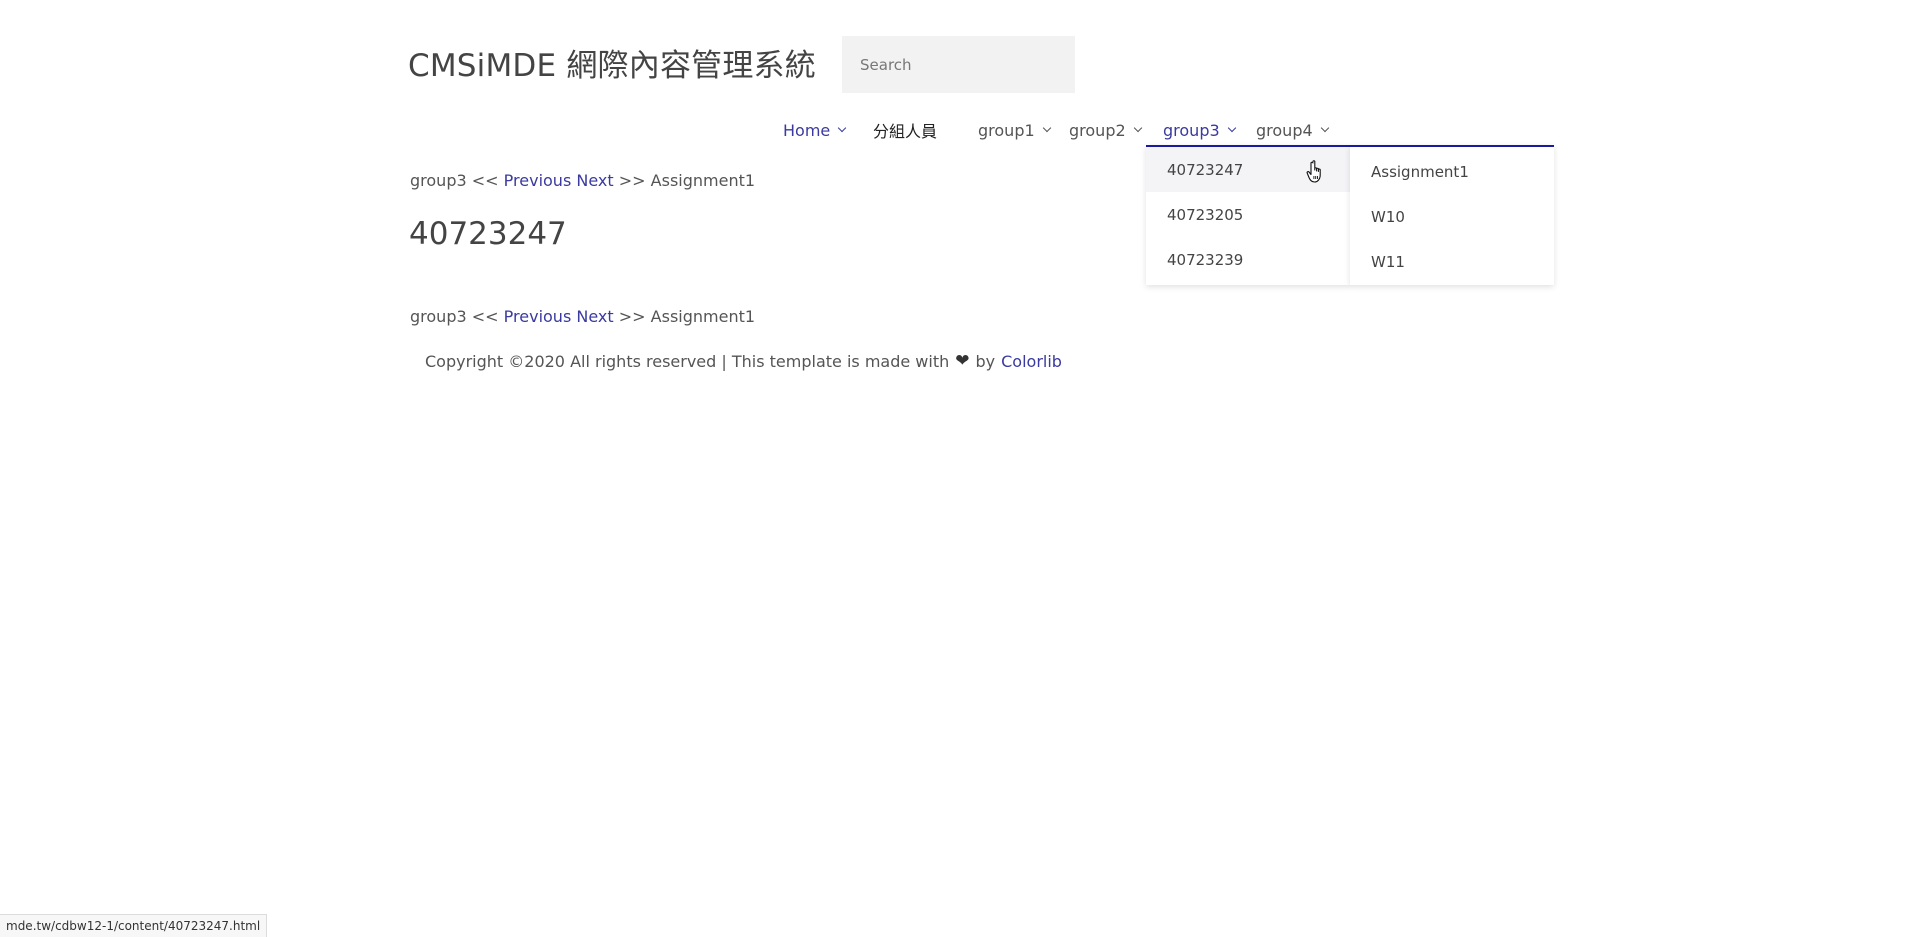  I want to click on colorlib-link: Colorlib, so click(1031, 361).